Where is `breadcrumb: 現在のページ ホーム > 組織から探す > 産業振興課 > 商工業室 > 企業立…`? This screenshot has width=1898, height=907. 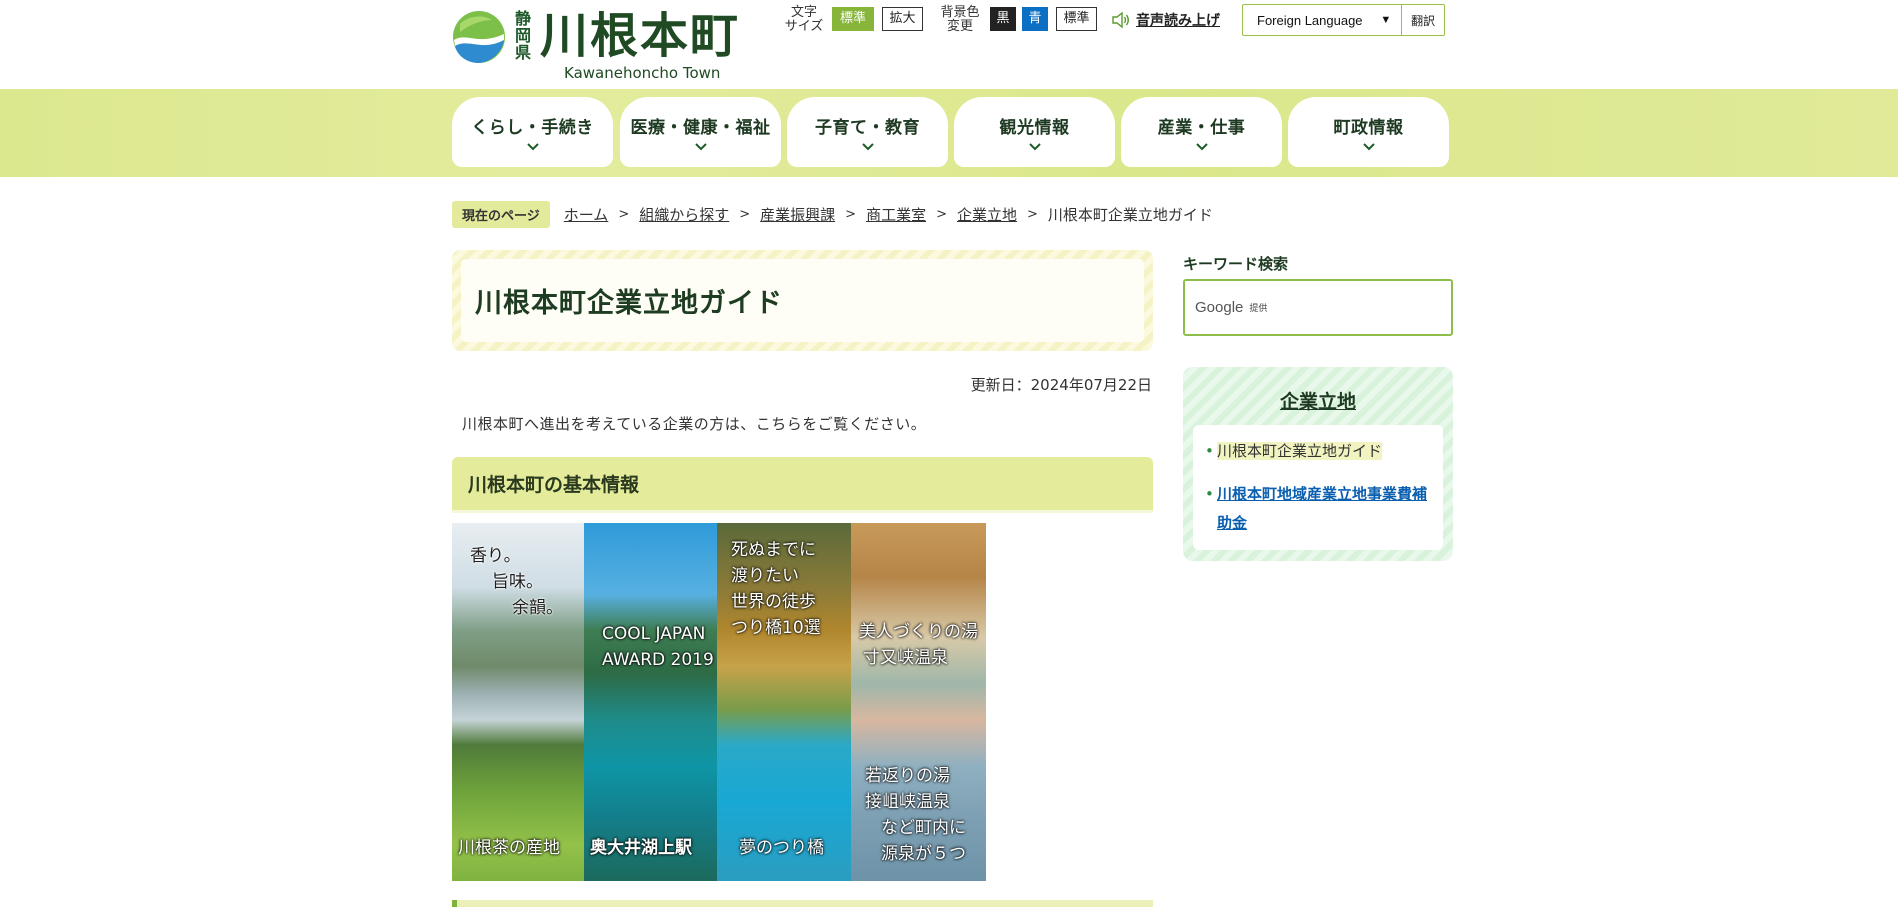
breadcrumb: 現在のページ ホーム > 組織から探す > 産業振興課 > 商工業室 > 企業立… is located at coordinates (832, 214).